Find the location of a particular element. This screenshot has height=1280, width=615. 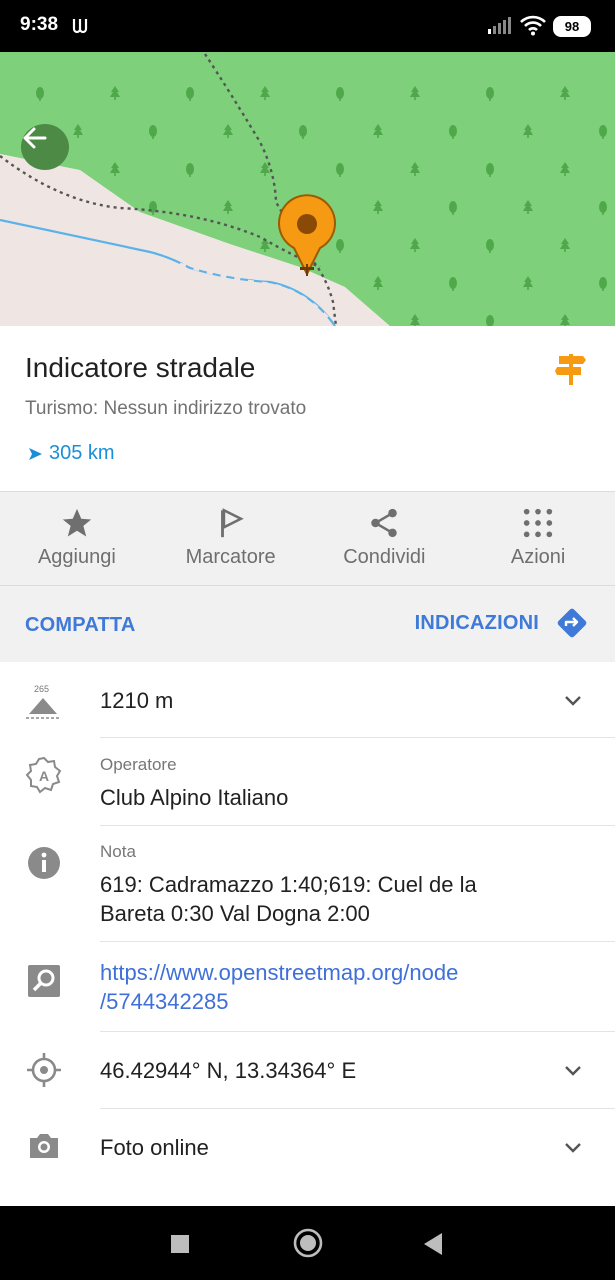

mountain-icon is located at coordinates (43, 708).